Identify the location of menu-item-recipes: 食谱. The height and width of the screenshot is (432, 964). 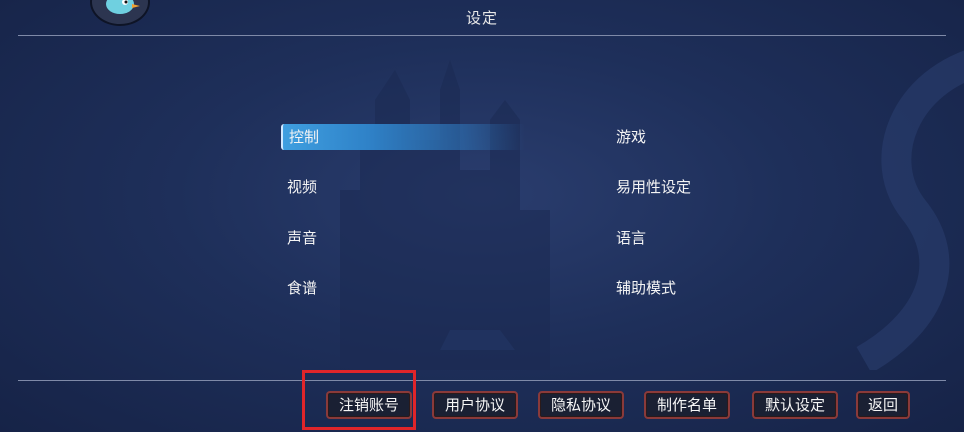
(302, 288).